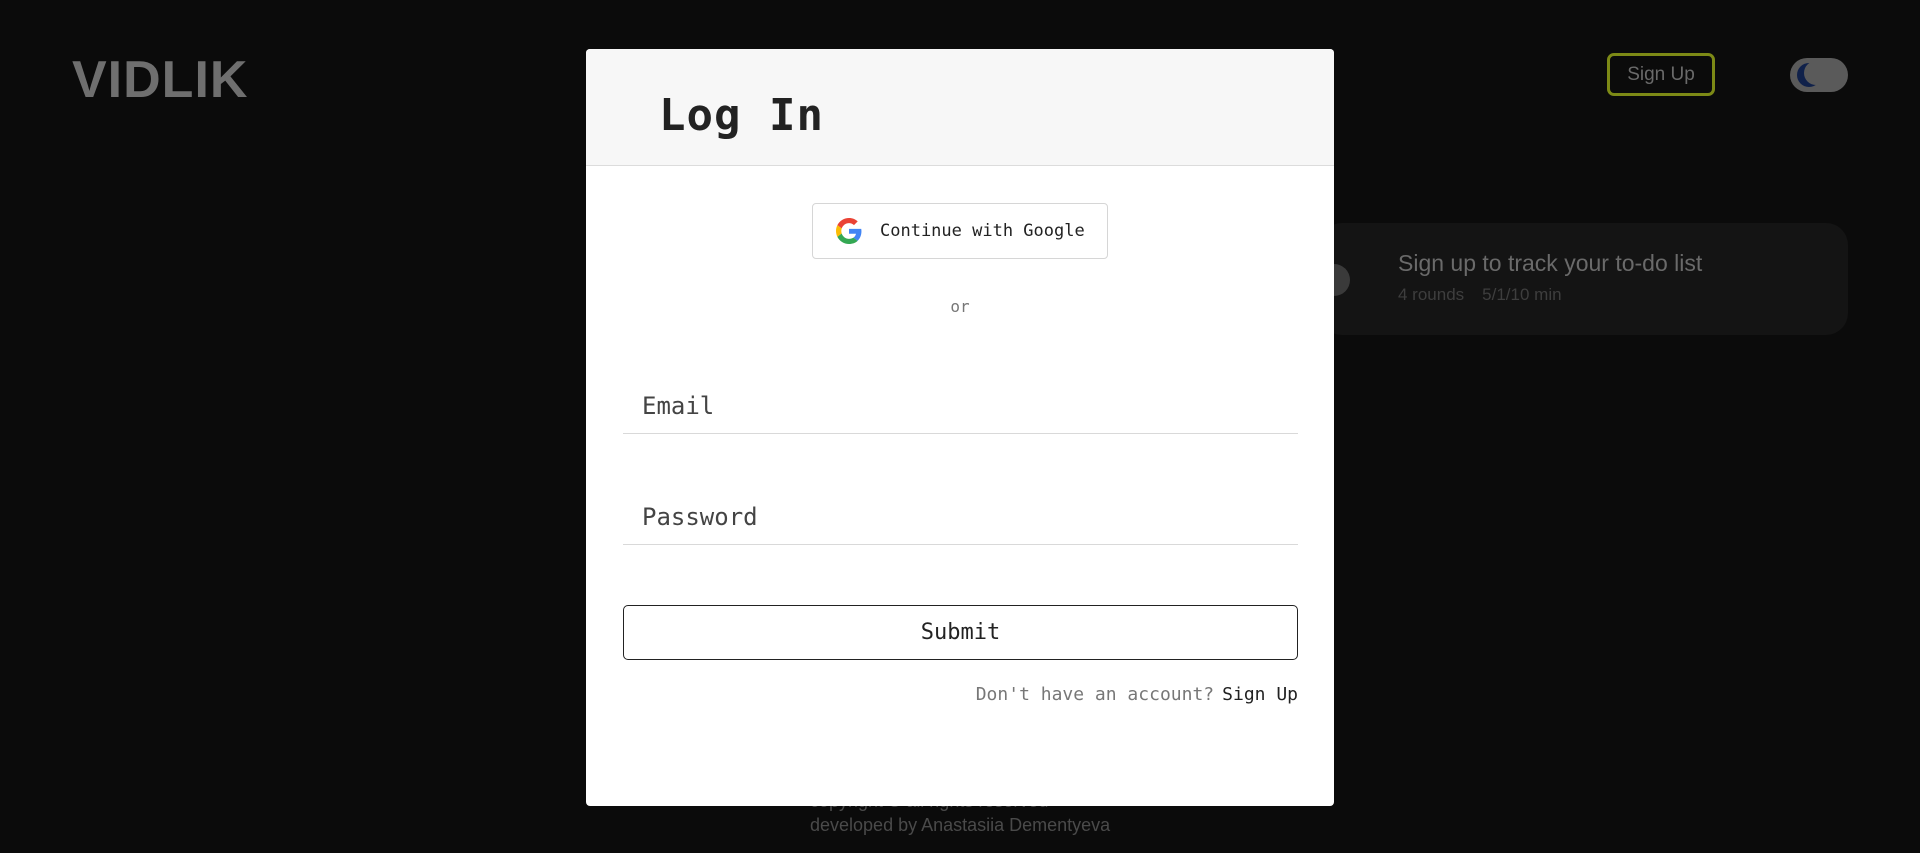 This screenshot has height=853, width=1920. I want to click on moon-icon, so click(1809, 75).